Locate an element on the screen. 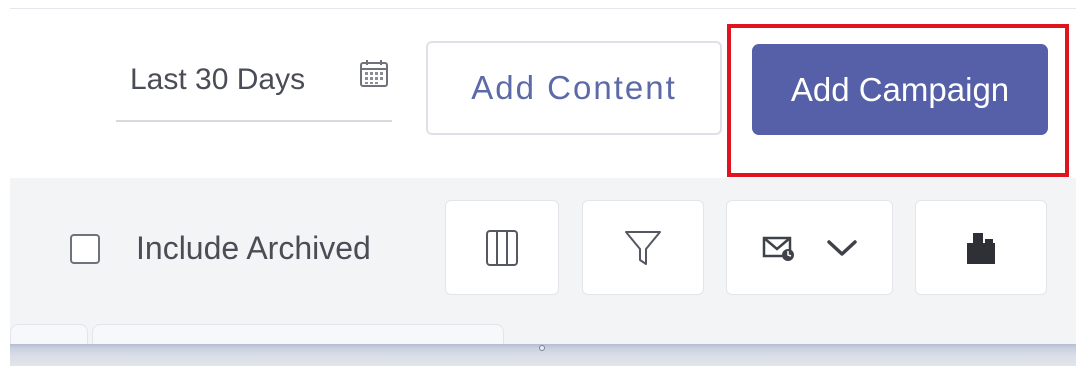  columns-button is located at coordinates (502, 247).